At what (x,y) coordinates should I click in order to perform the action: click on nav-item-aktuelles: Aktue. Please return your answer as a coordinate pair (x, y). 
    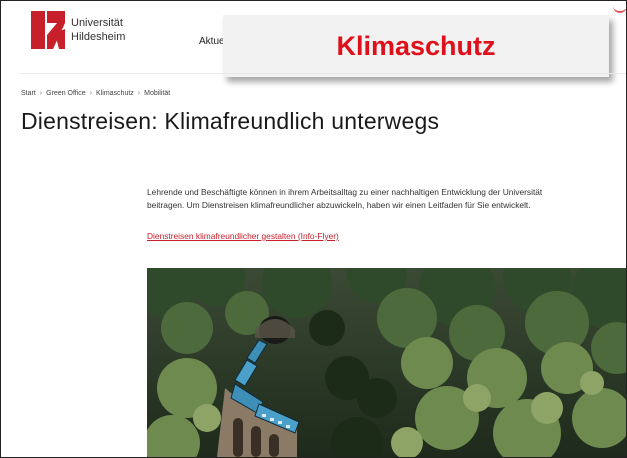
    Looking at the image, I should click on (212, 41).